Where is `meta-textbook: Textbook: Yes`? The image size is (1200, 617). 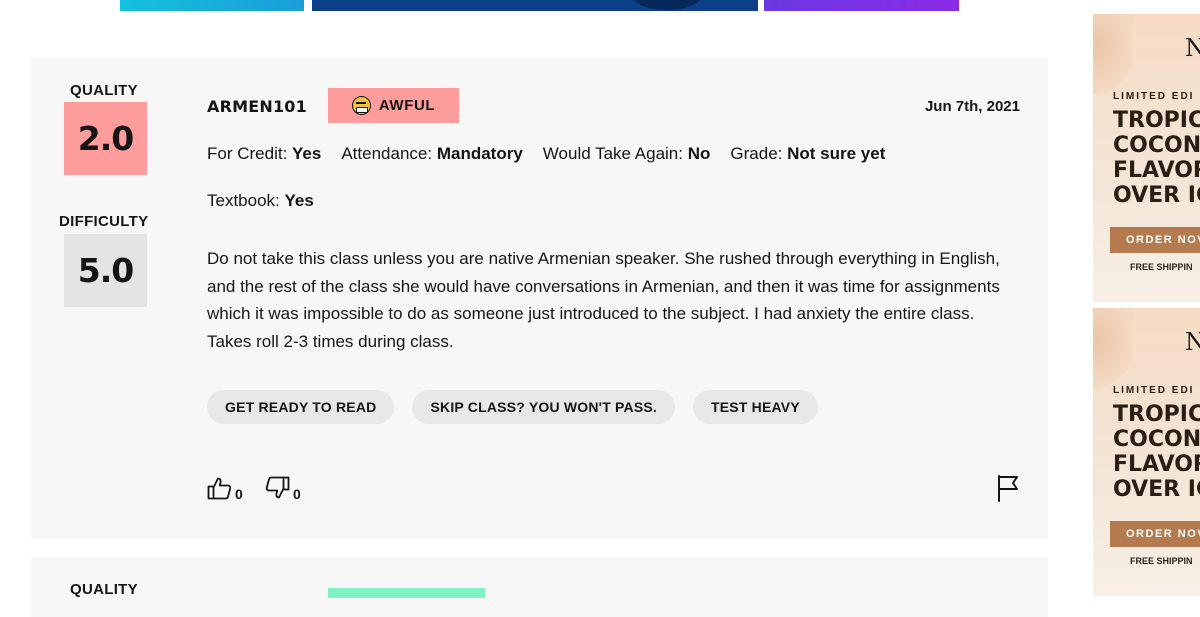 meta-textbook: Textbook: Yes is located at coordinates (260, 201).